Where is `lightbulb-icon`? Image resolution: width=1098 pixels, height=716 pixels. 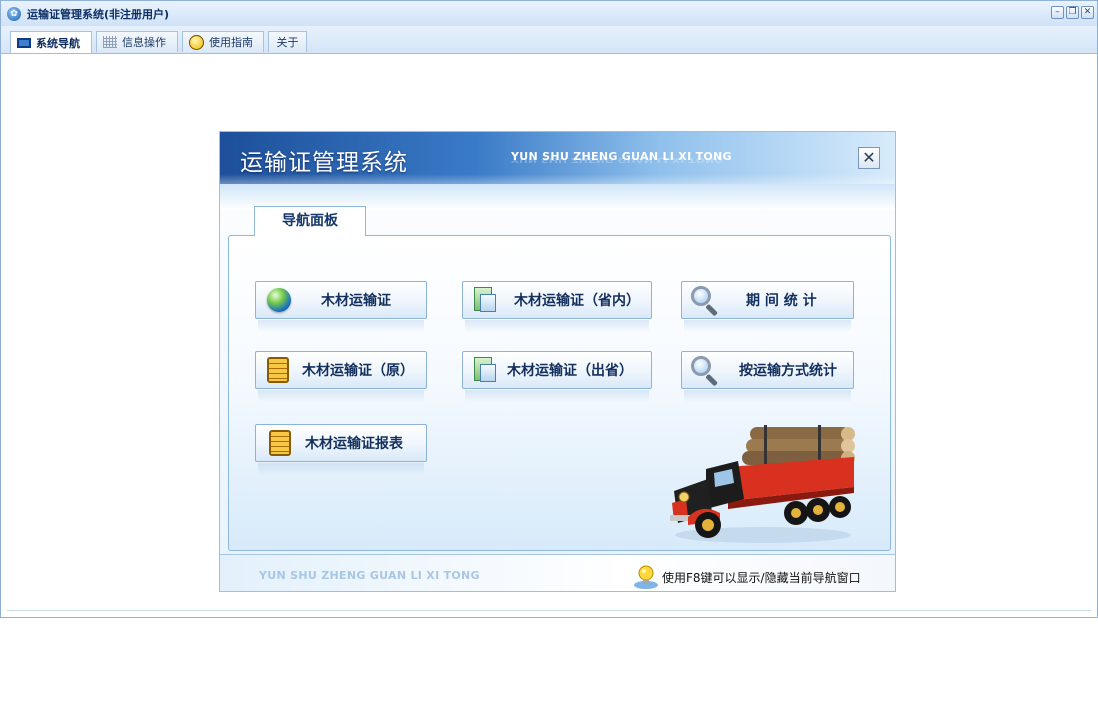 lightbulb-icon is located at coordinates (646, 577).